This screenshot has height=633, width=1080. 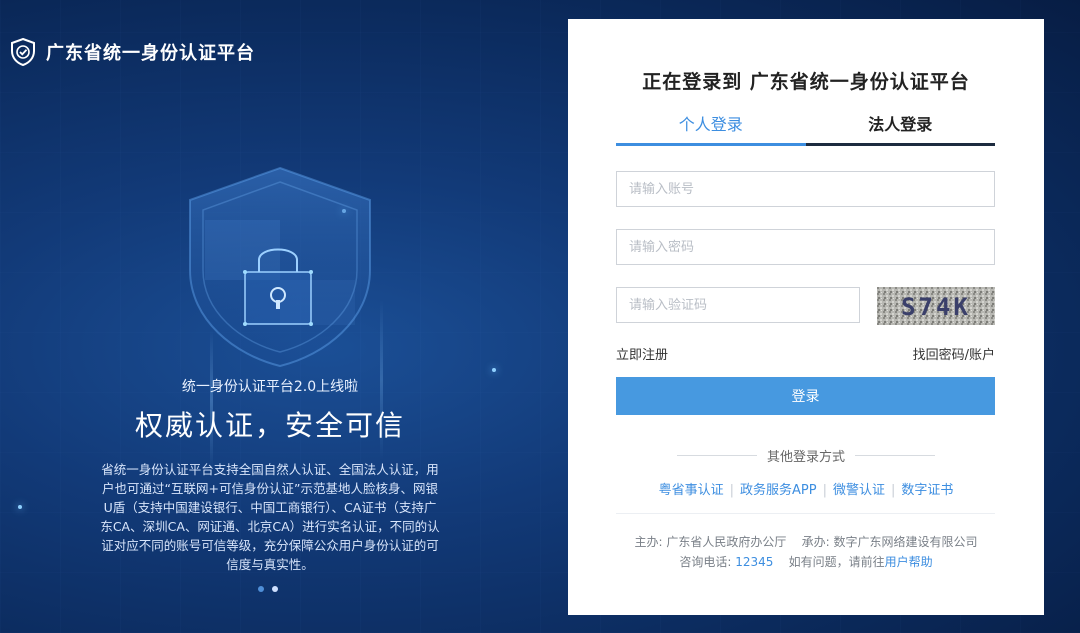 I want to click on register-link: 立即注册, so click(x=642, y=353).